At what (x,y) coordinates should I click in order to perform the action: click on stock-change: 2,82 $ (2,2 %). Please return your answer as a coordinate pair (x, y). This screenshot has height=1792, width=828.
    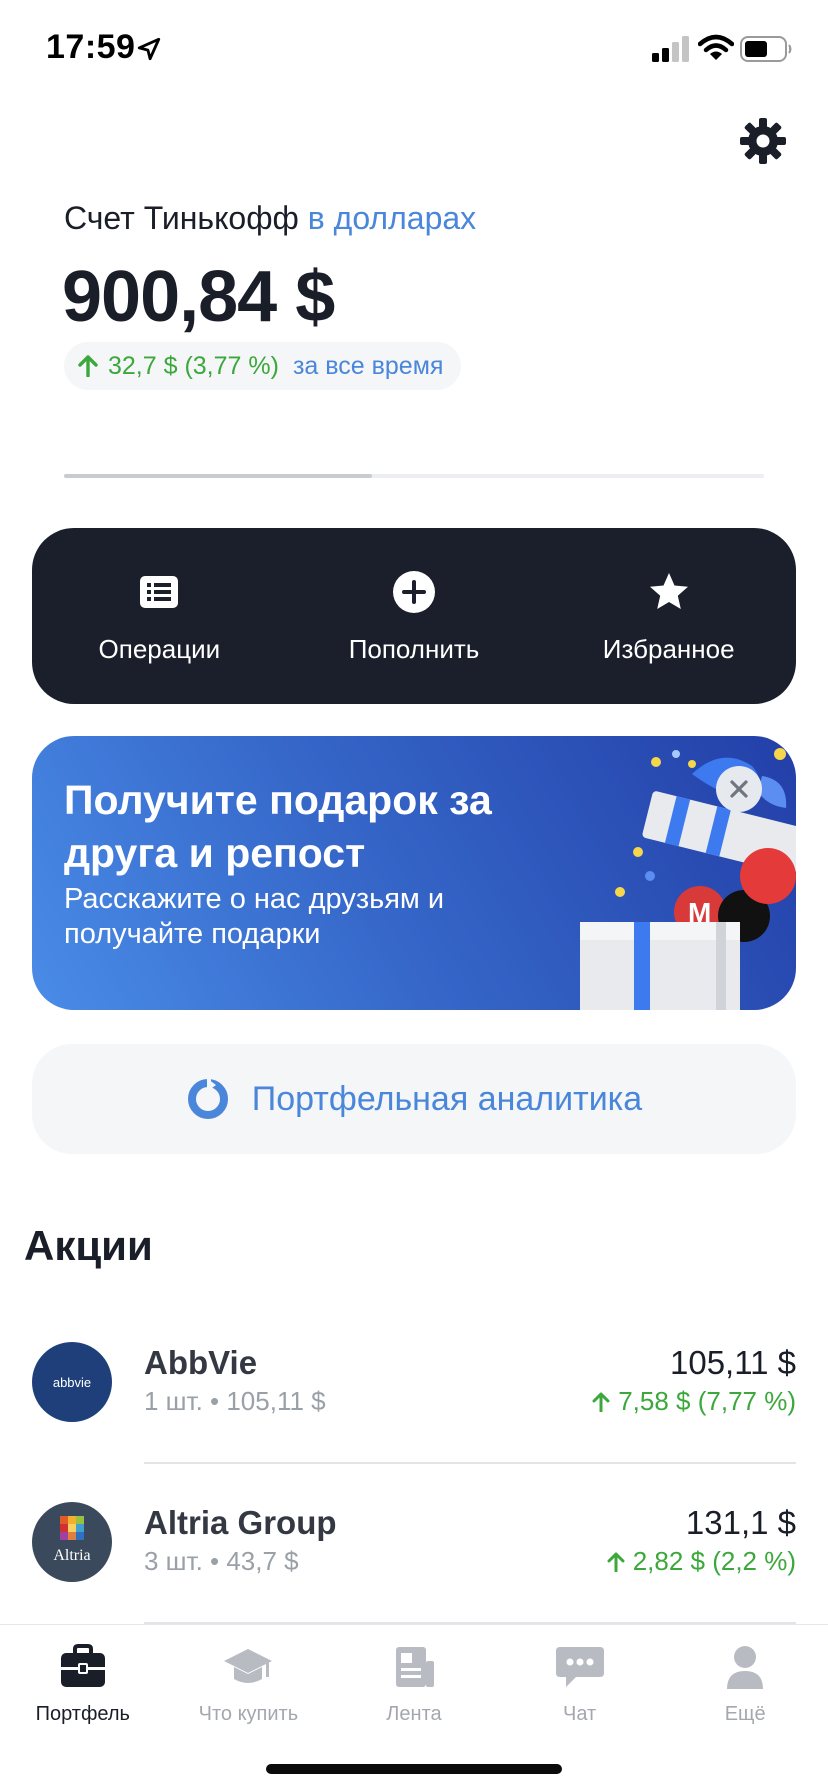
    Looking at the image, I should click on (701, 1561).